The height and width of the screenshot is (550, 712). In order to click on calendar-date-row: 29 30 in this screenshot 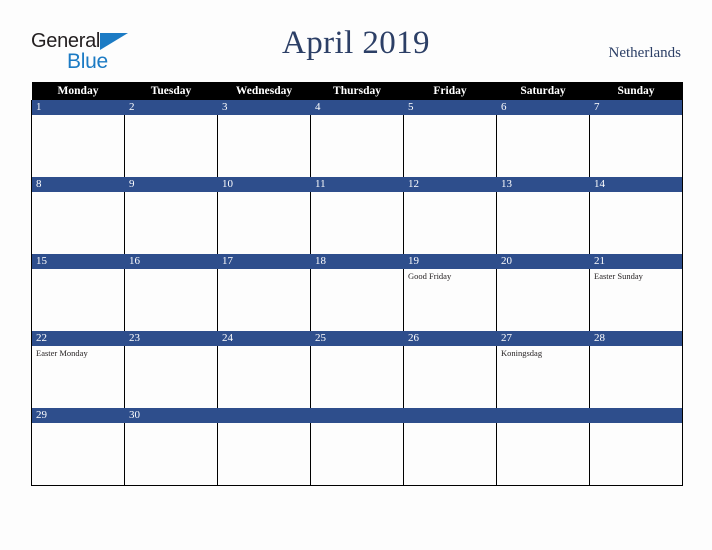, I will do `click(357, 415)`.